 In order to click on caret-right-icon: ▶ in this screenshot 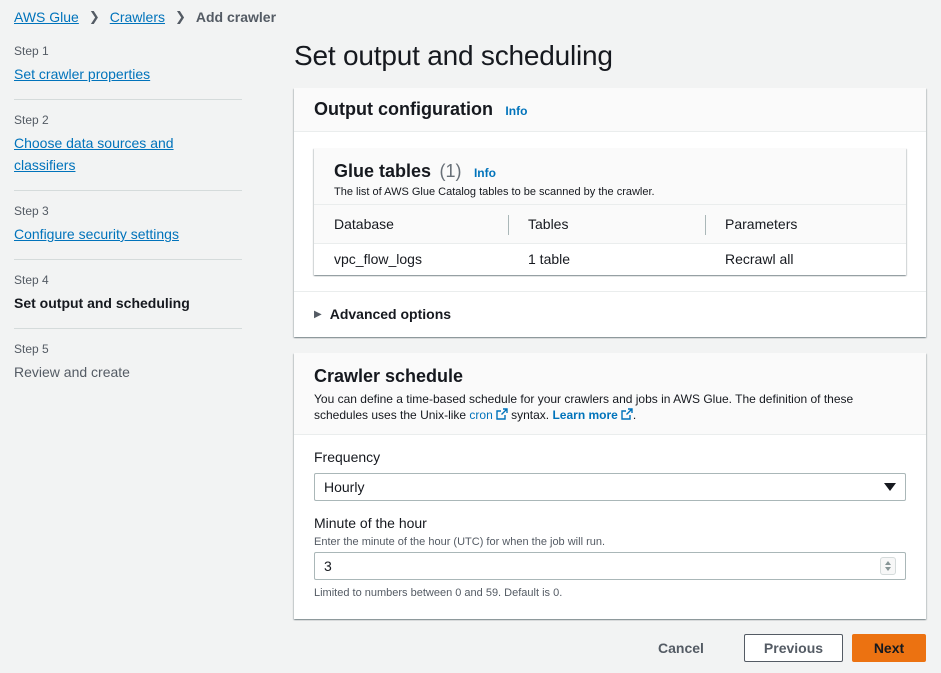, I will do `click(318, 314)`.